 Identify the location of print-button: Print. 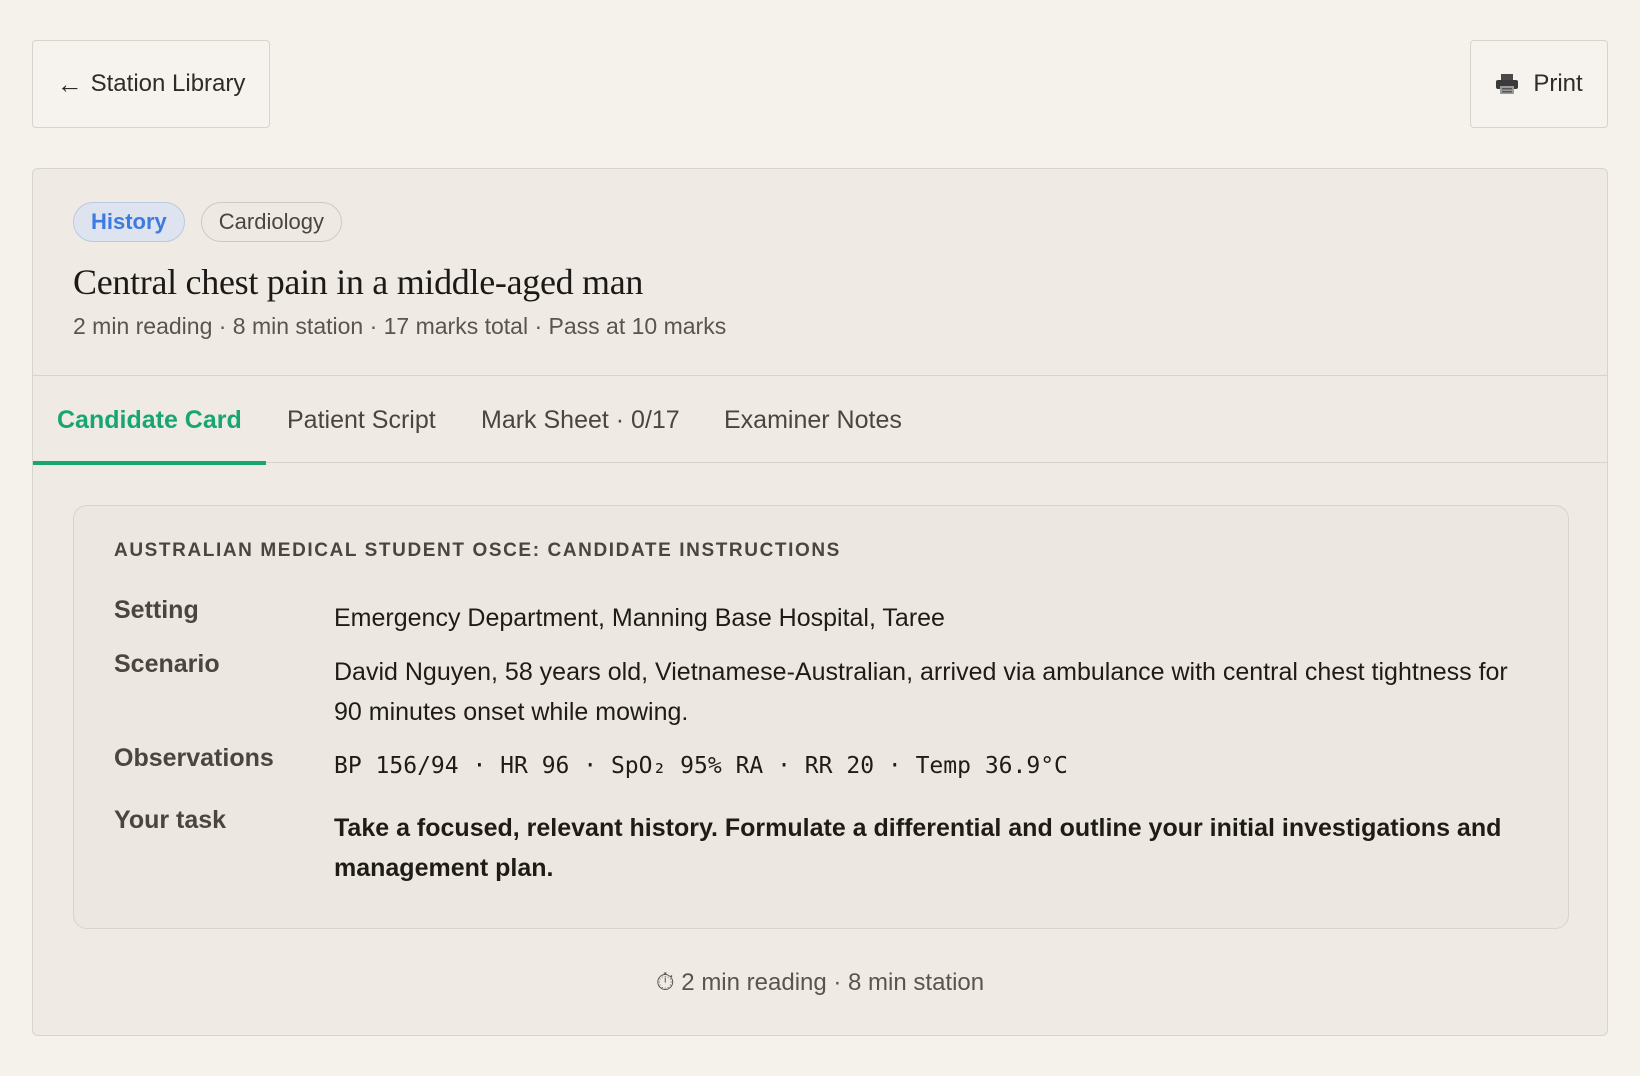
(1539, 84).